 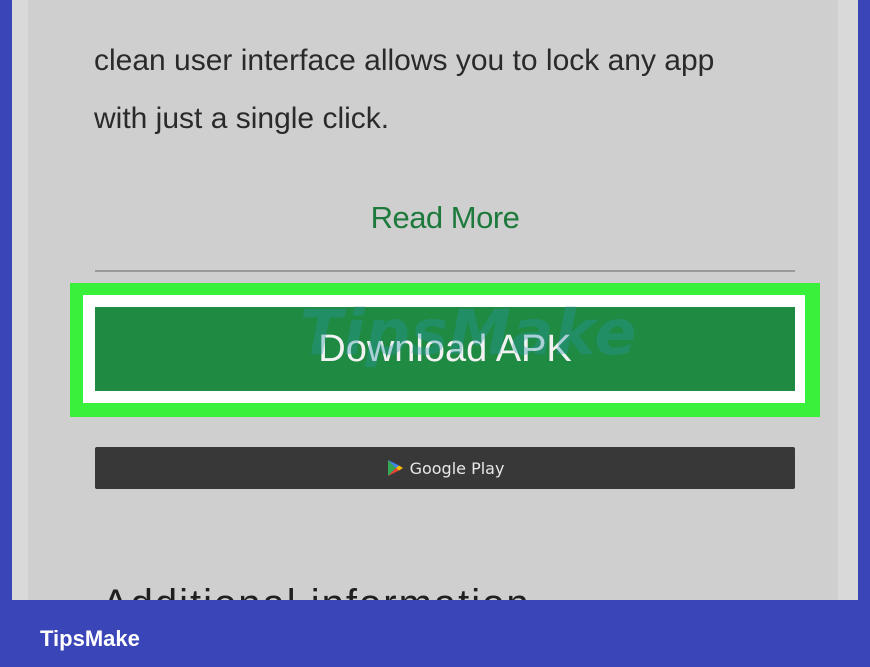 I want to click on highlight-inner-border: Download APK, so click(x=444, y=349).